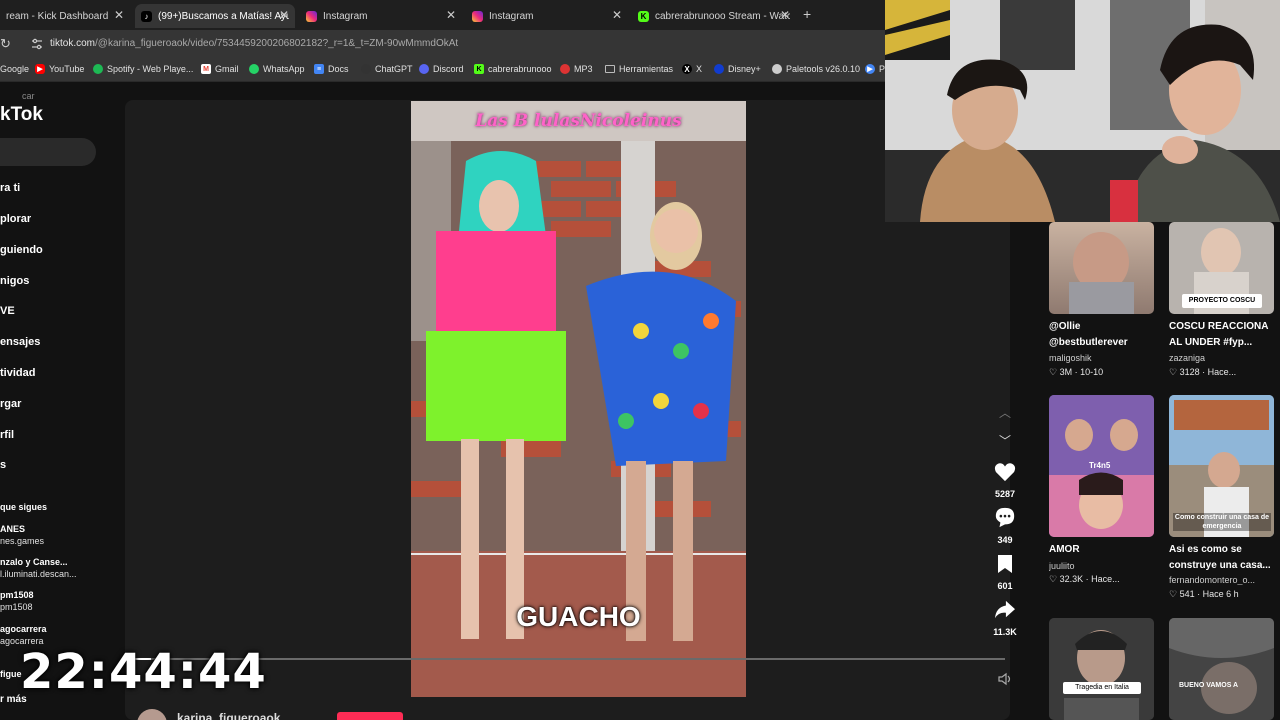 Image resolution: width=1280 pixels, height=720 pixels. Describe the element at coordinates (228, 715) in the screenshot. I see `author-username: karina_figueroaok` at that location.